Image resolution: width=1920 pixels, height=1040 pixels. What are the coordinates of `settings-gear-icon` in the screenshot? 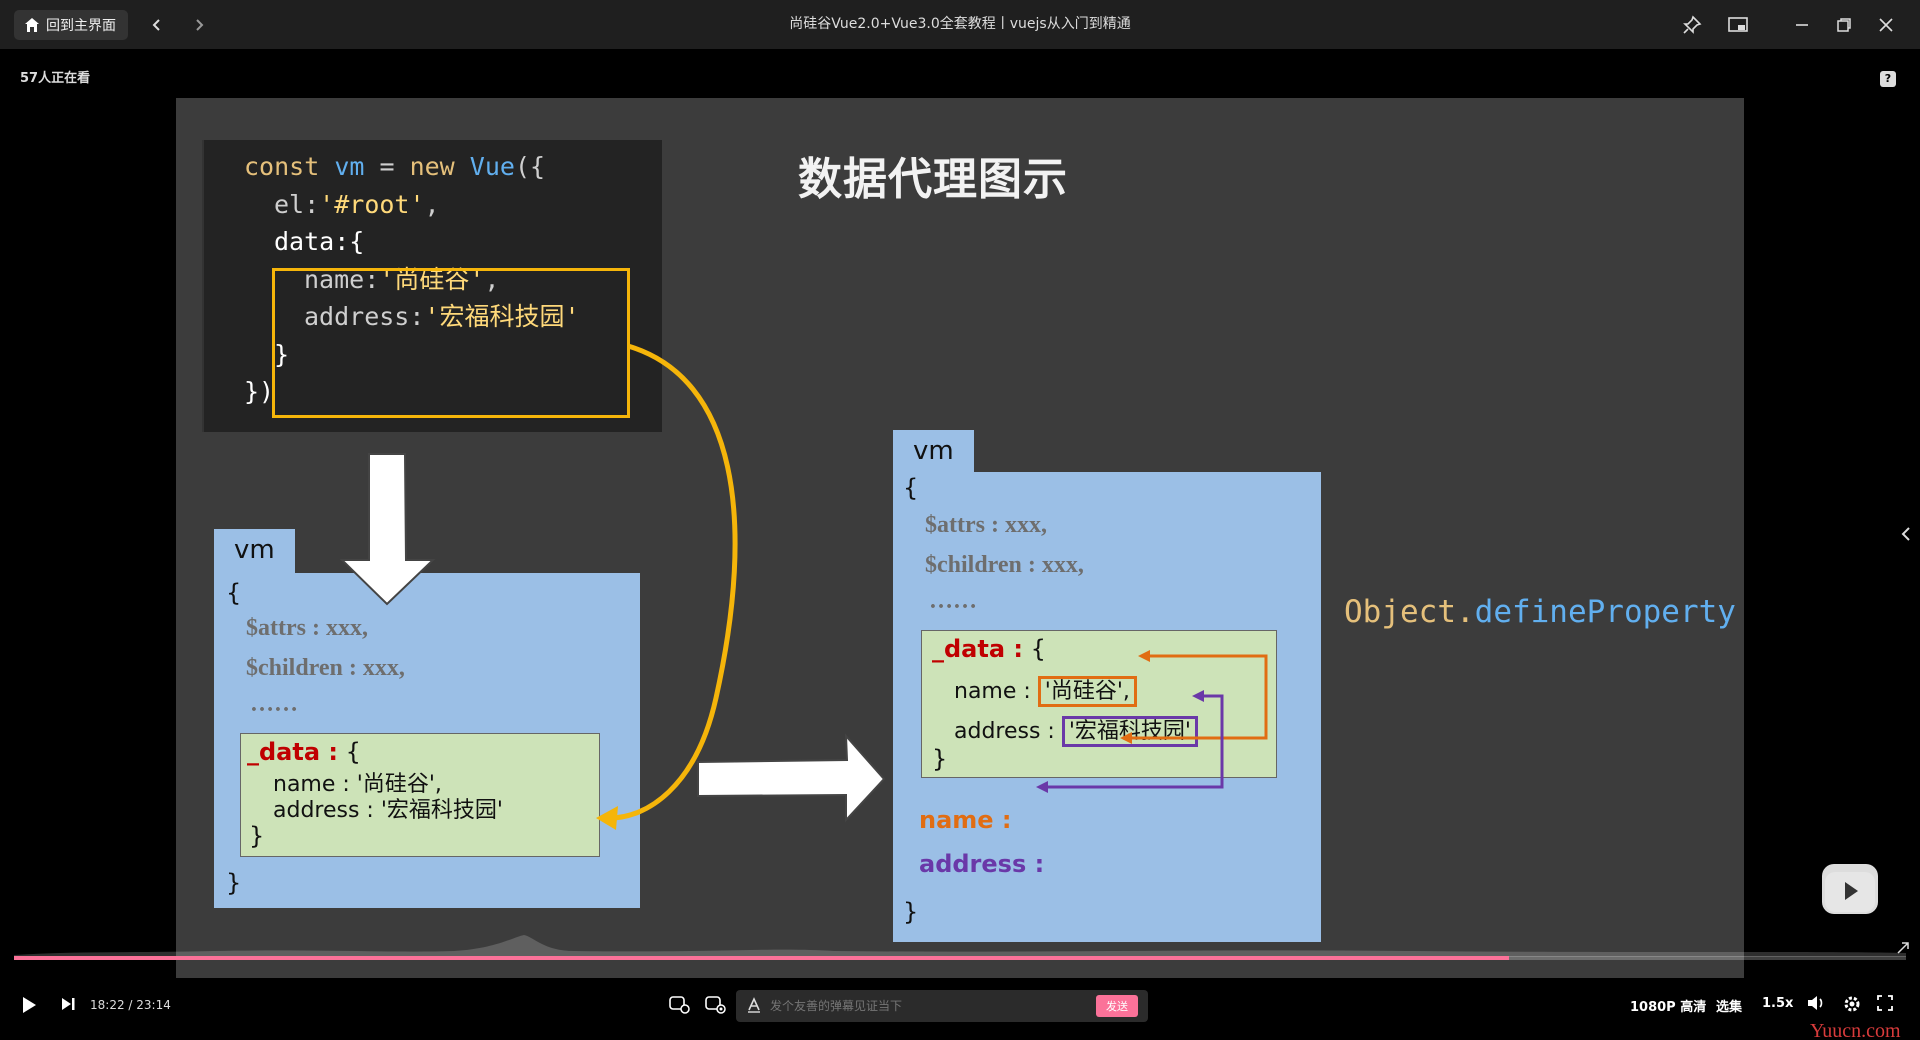 It's located at (1852, 1004).